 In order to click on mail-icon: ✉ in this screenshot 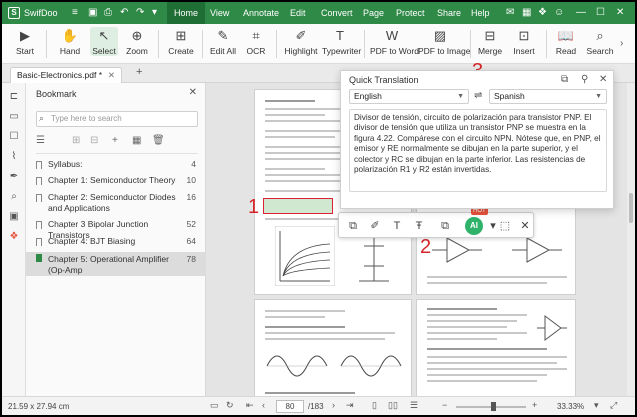, I will do `click(510, 13)`.